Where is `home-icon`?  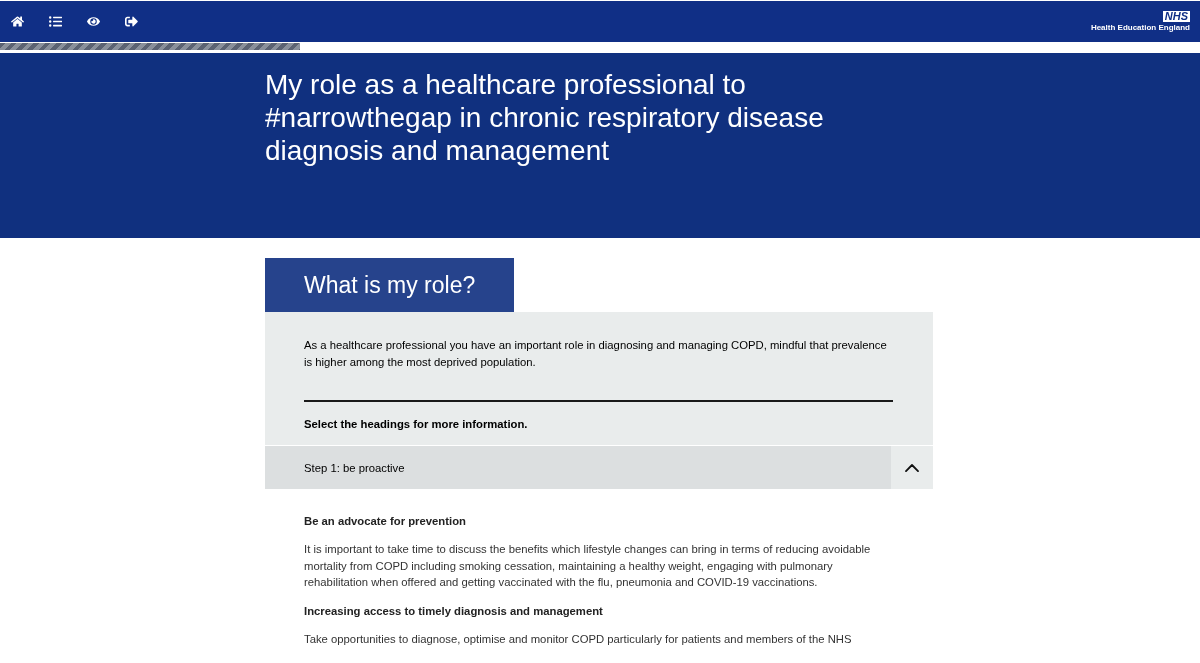 home-icon is located at coordinates (17, 21).